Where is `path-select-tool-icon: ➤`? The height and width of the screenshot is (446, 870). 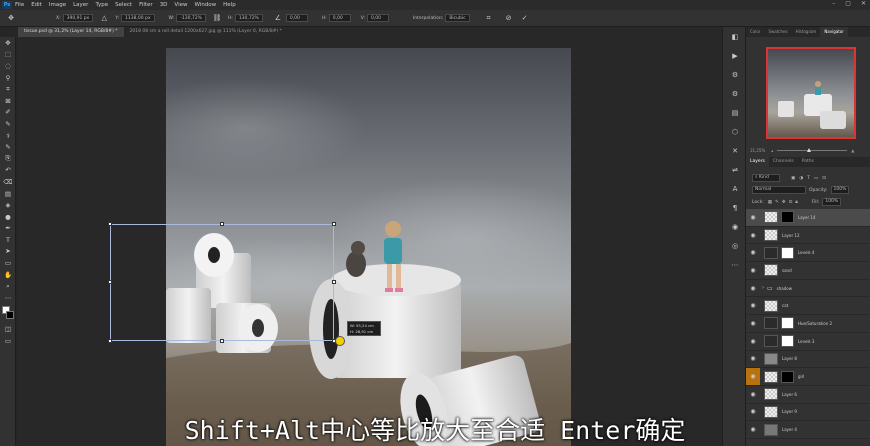 path-select-tool-icon: ➤ is located at coordinates (8, 252).